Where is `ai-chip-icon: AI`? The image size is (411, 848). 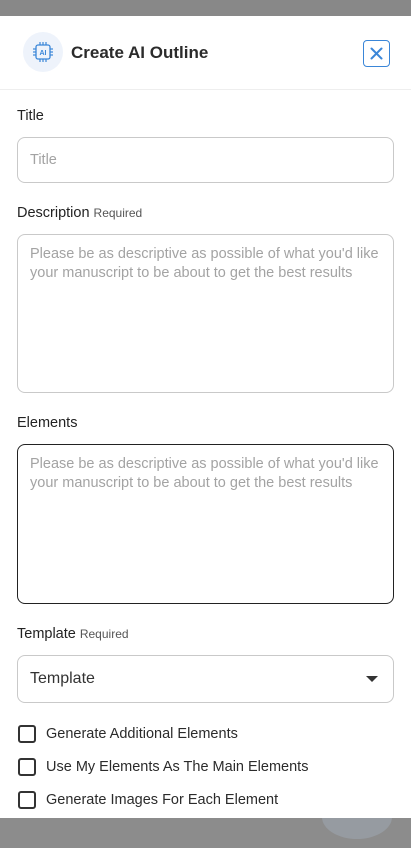
ai-chip-icon: AI is located at coordinates (43, 52).